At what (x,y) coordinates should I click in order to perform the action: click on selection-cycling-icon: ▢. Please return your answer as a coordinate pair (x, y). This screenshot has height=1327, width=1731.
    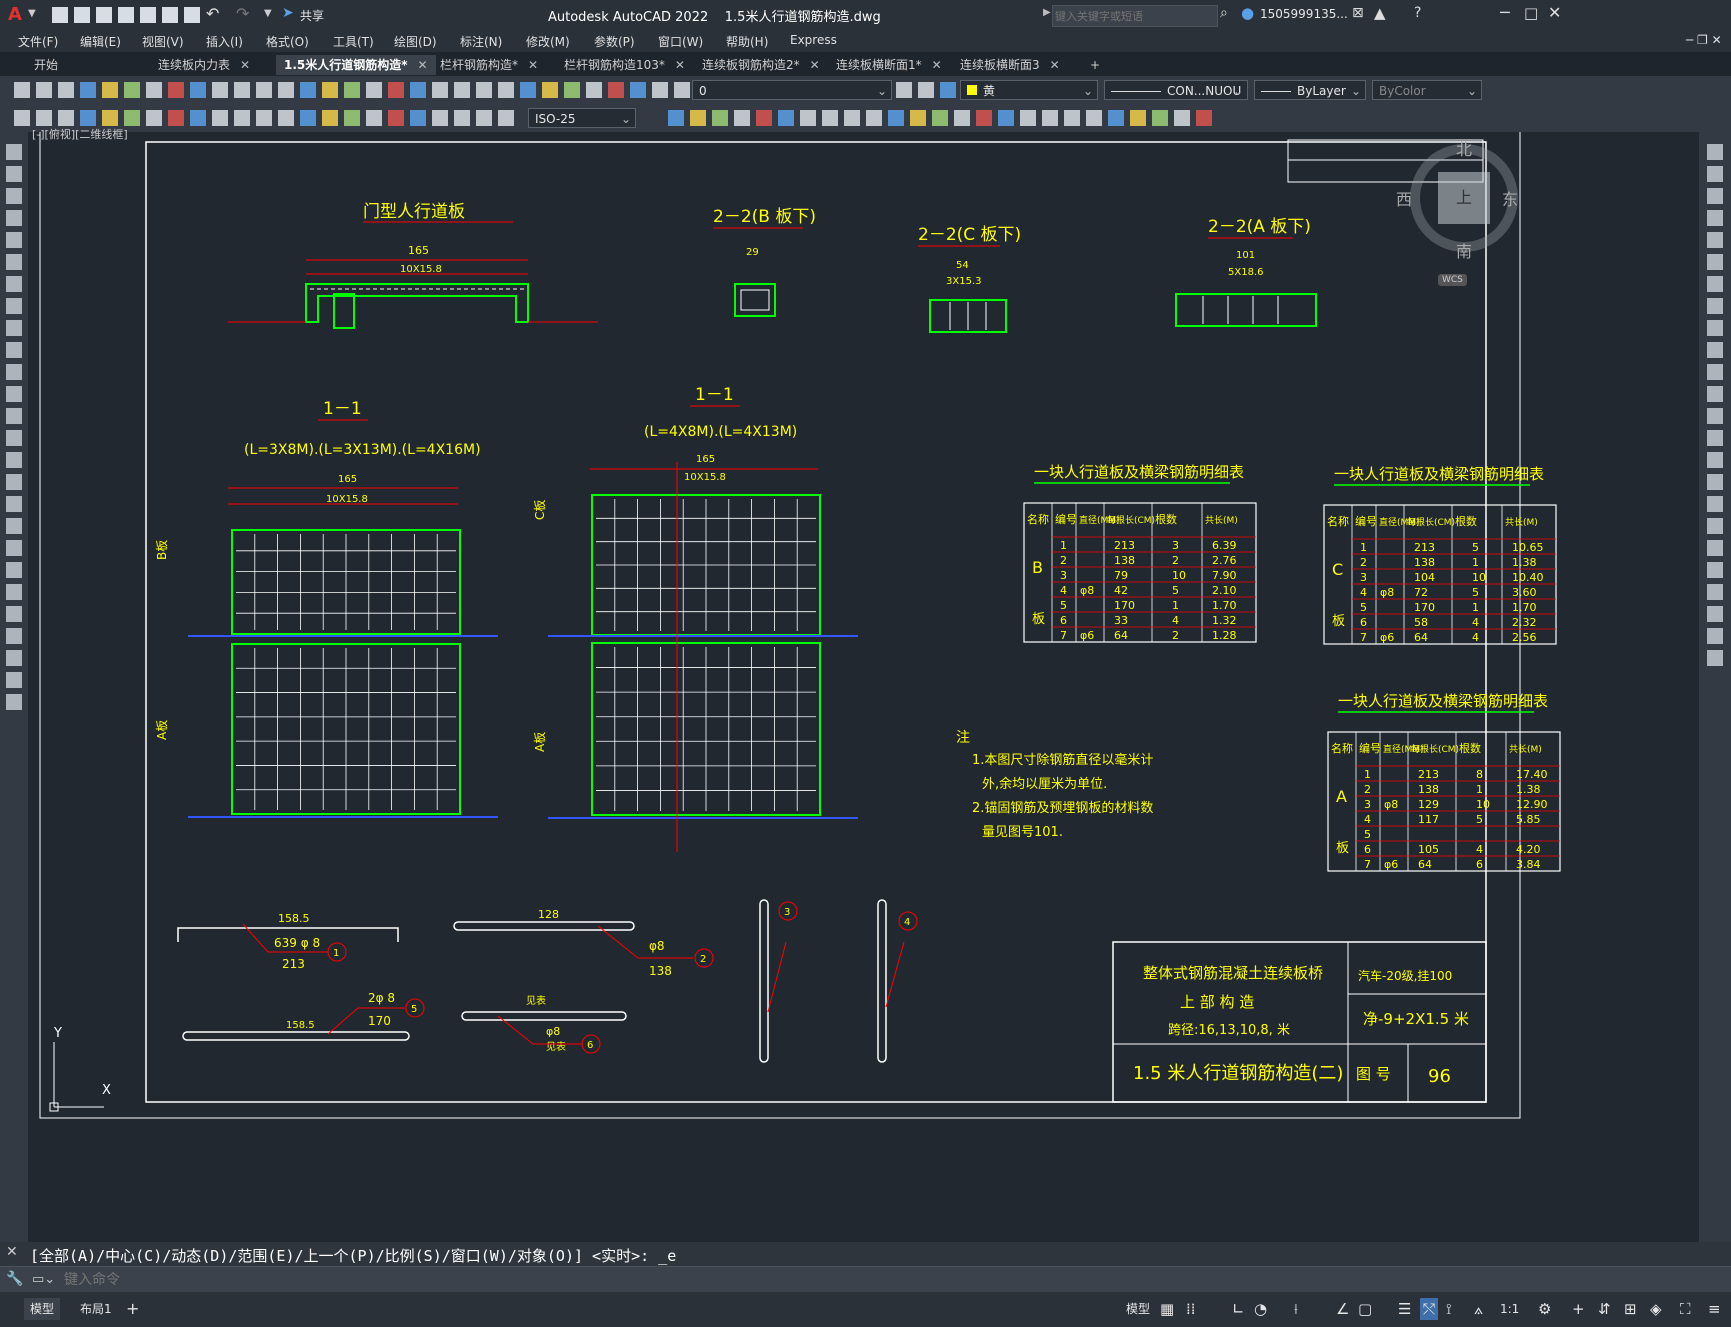
    Looking at the image, I should click on (1365, 1309).